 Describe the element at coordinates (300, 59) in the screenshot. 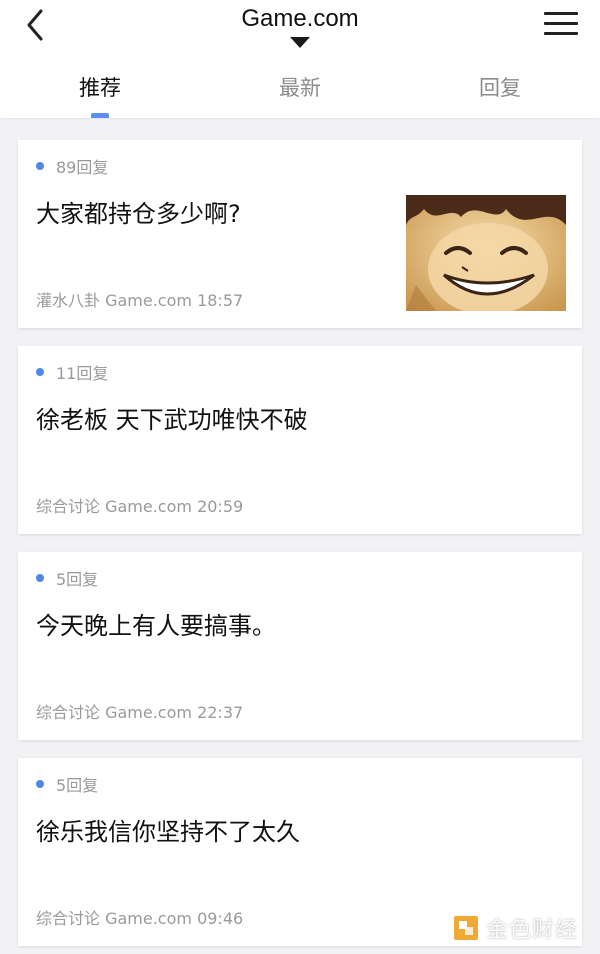

I see `top-bar: Game.com 推荐 最新 回复` at that location.